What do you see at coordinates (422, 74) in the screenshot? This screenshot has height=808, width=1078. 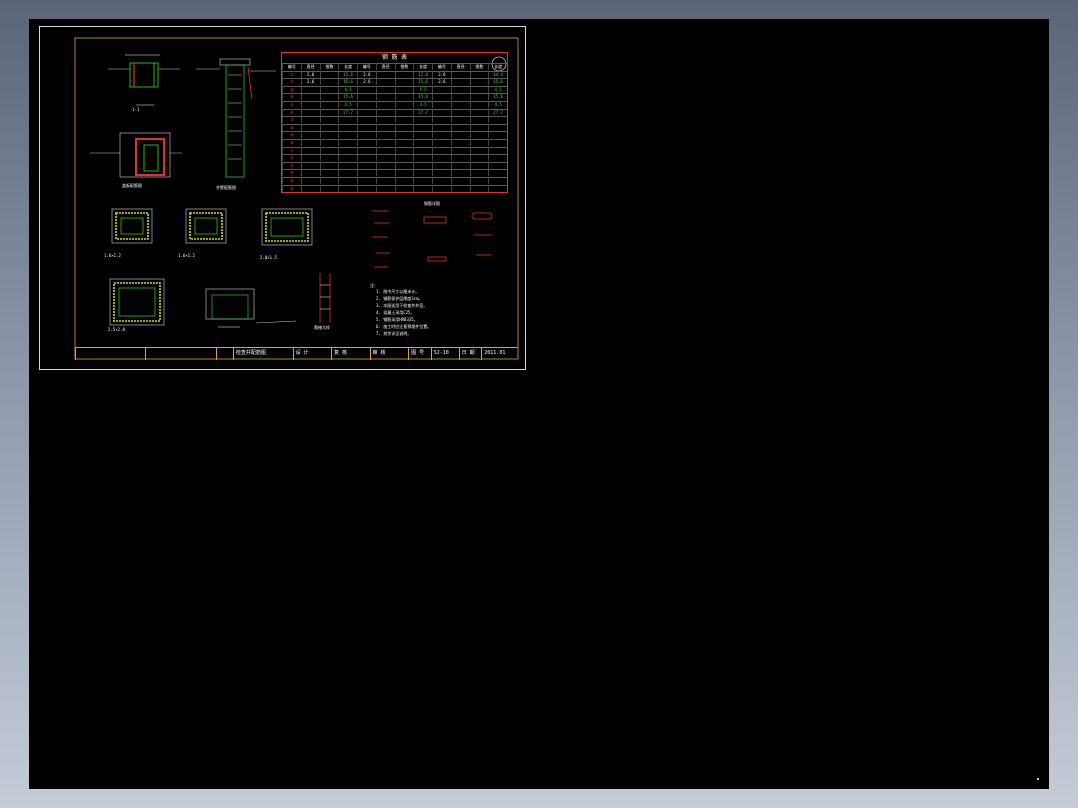 I see `rebar-table-cell: 12.8` at bounding box center [422, 74].